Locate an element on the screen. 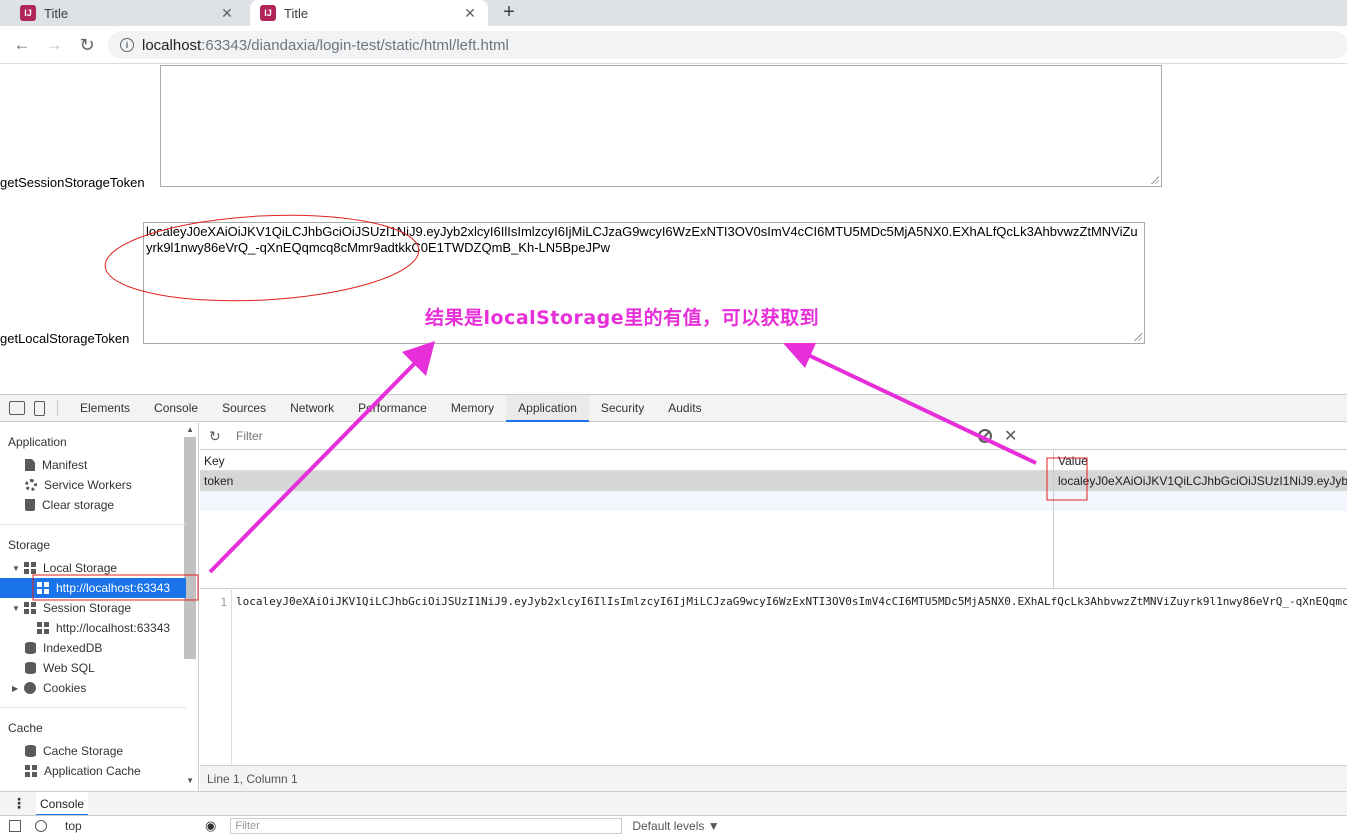 The height and width of the screenshot is (835, 1347). clear-all-icon is located at coordinates (985, 436).